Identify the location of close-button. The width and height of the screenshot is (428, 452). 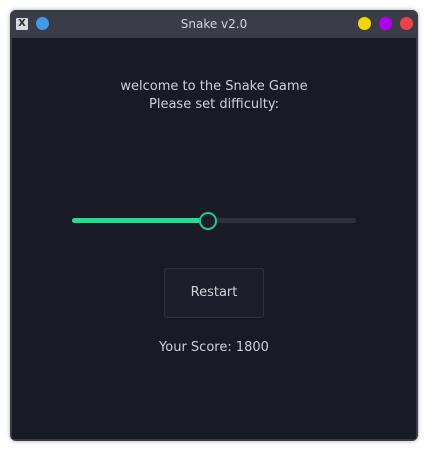
(406, 23).